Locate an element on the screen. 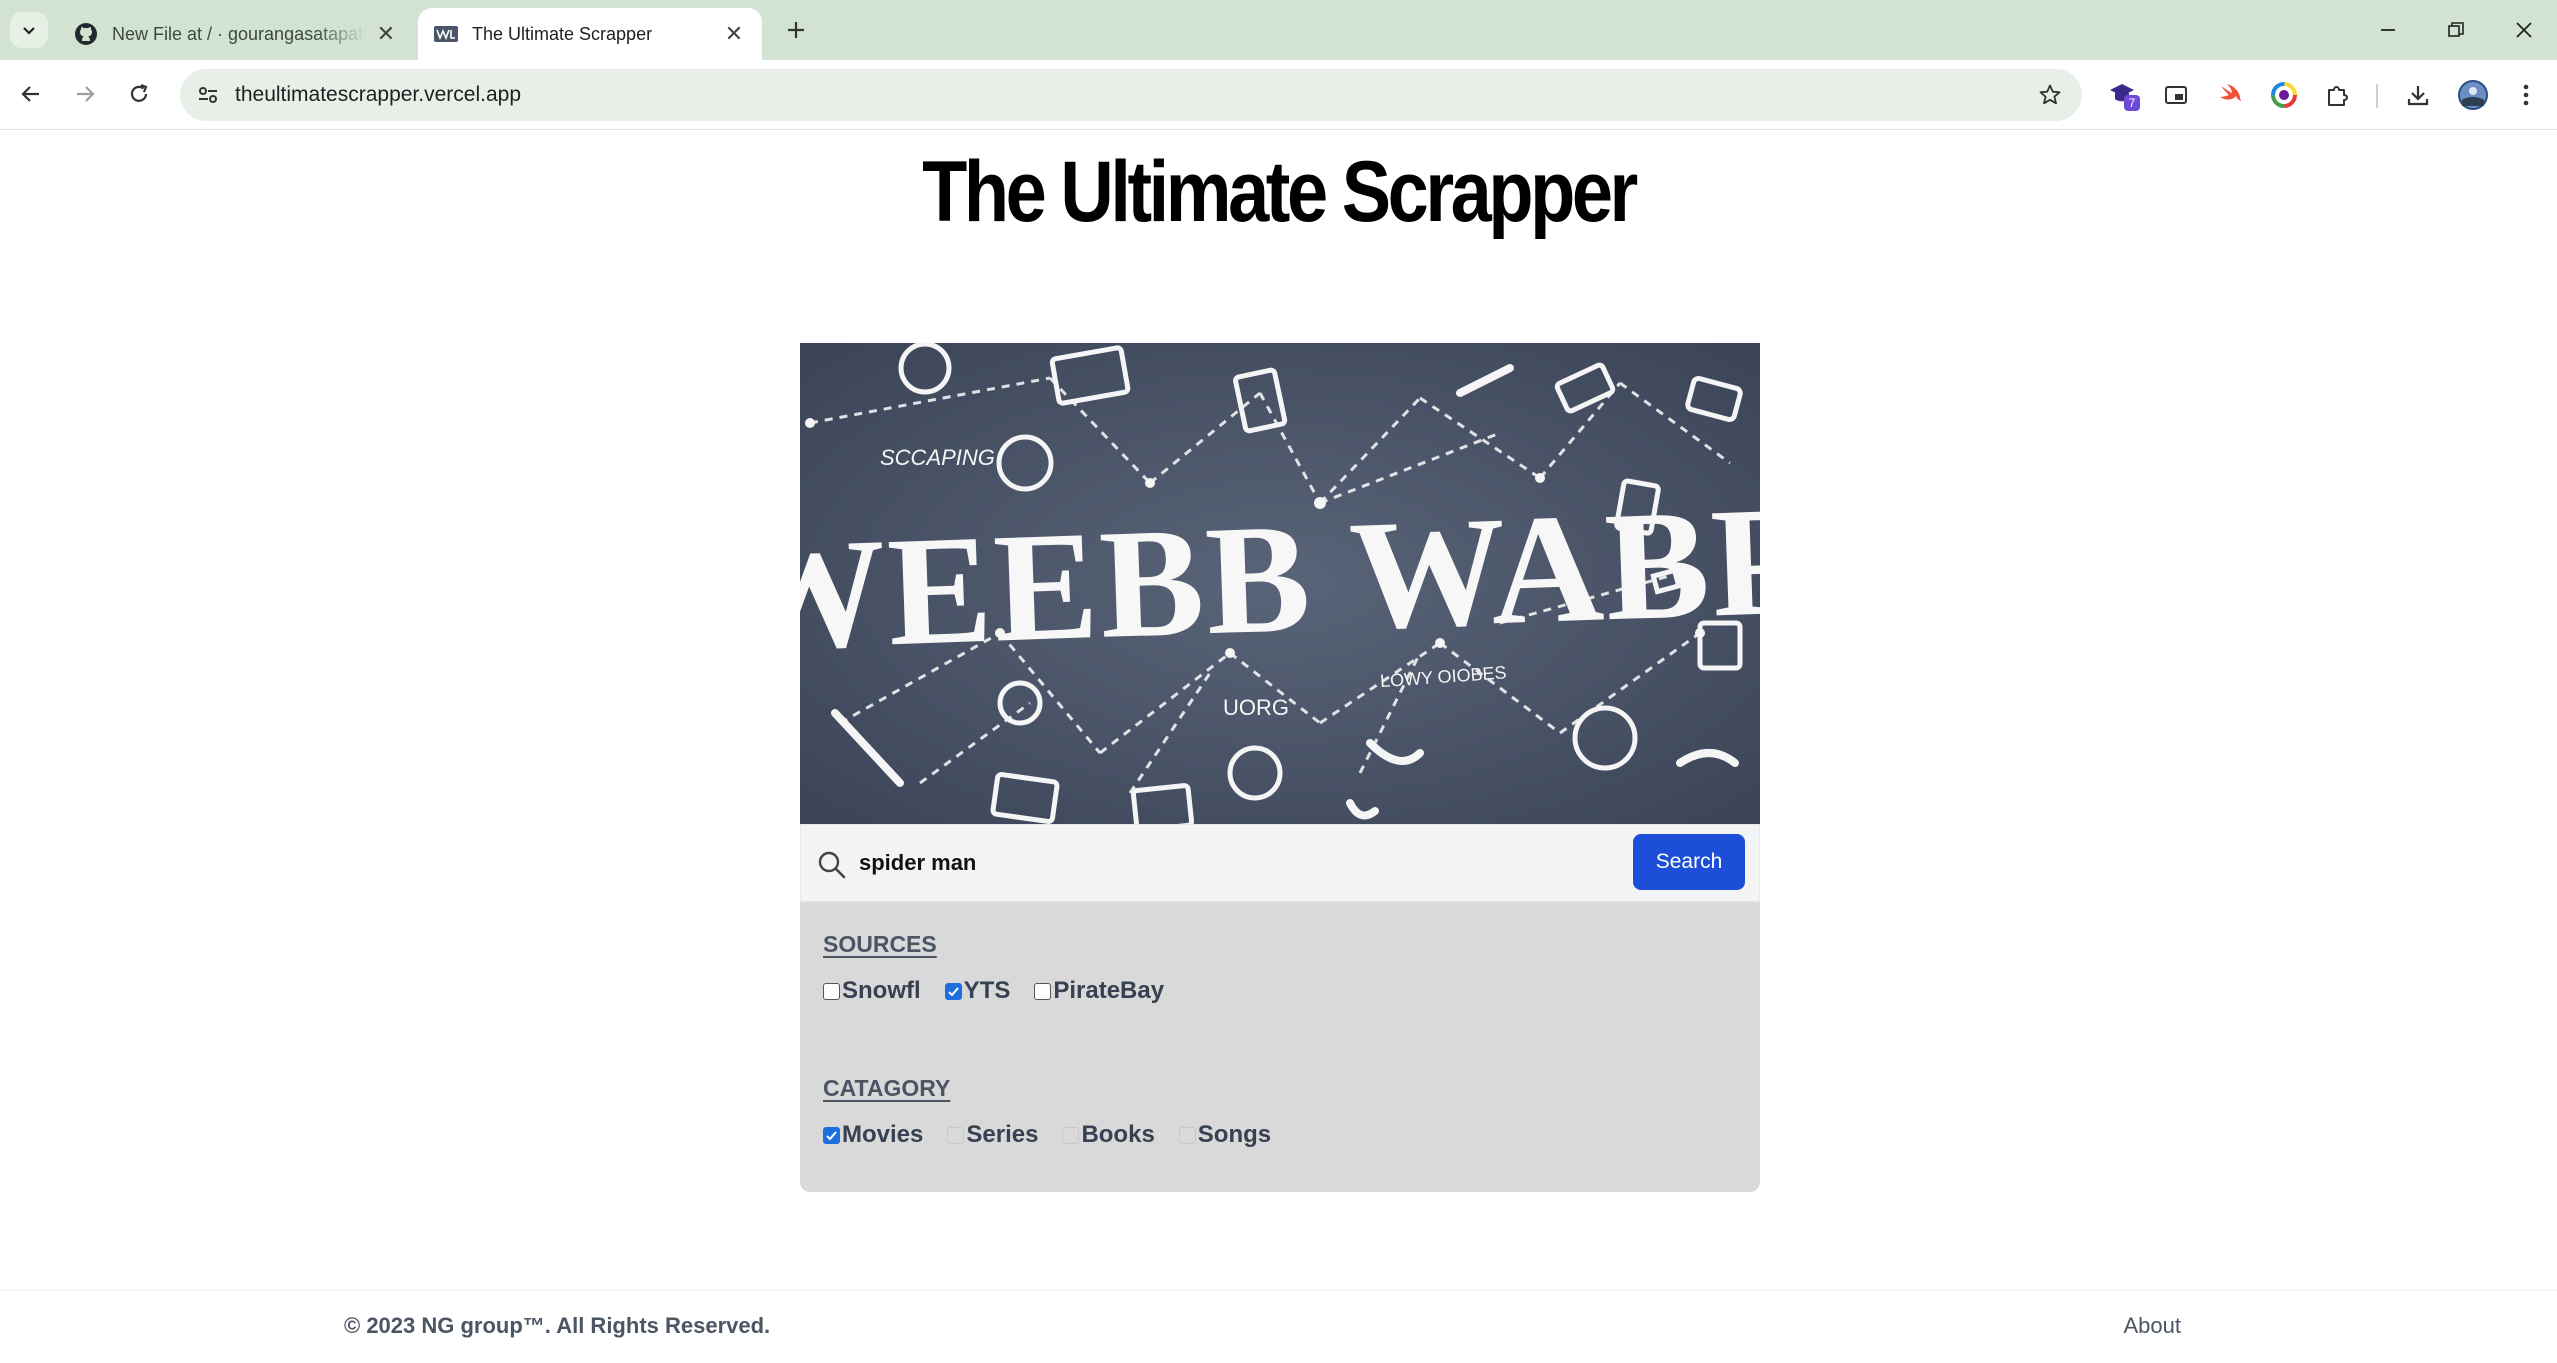  arrow-left-icon is located at coordinates (30, 94).